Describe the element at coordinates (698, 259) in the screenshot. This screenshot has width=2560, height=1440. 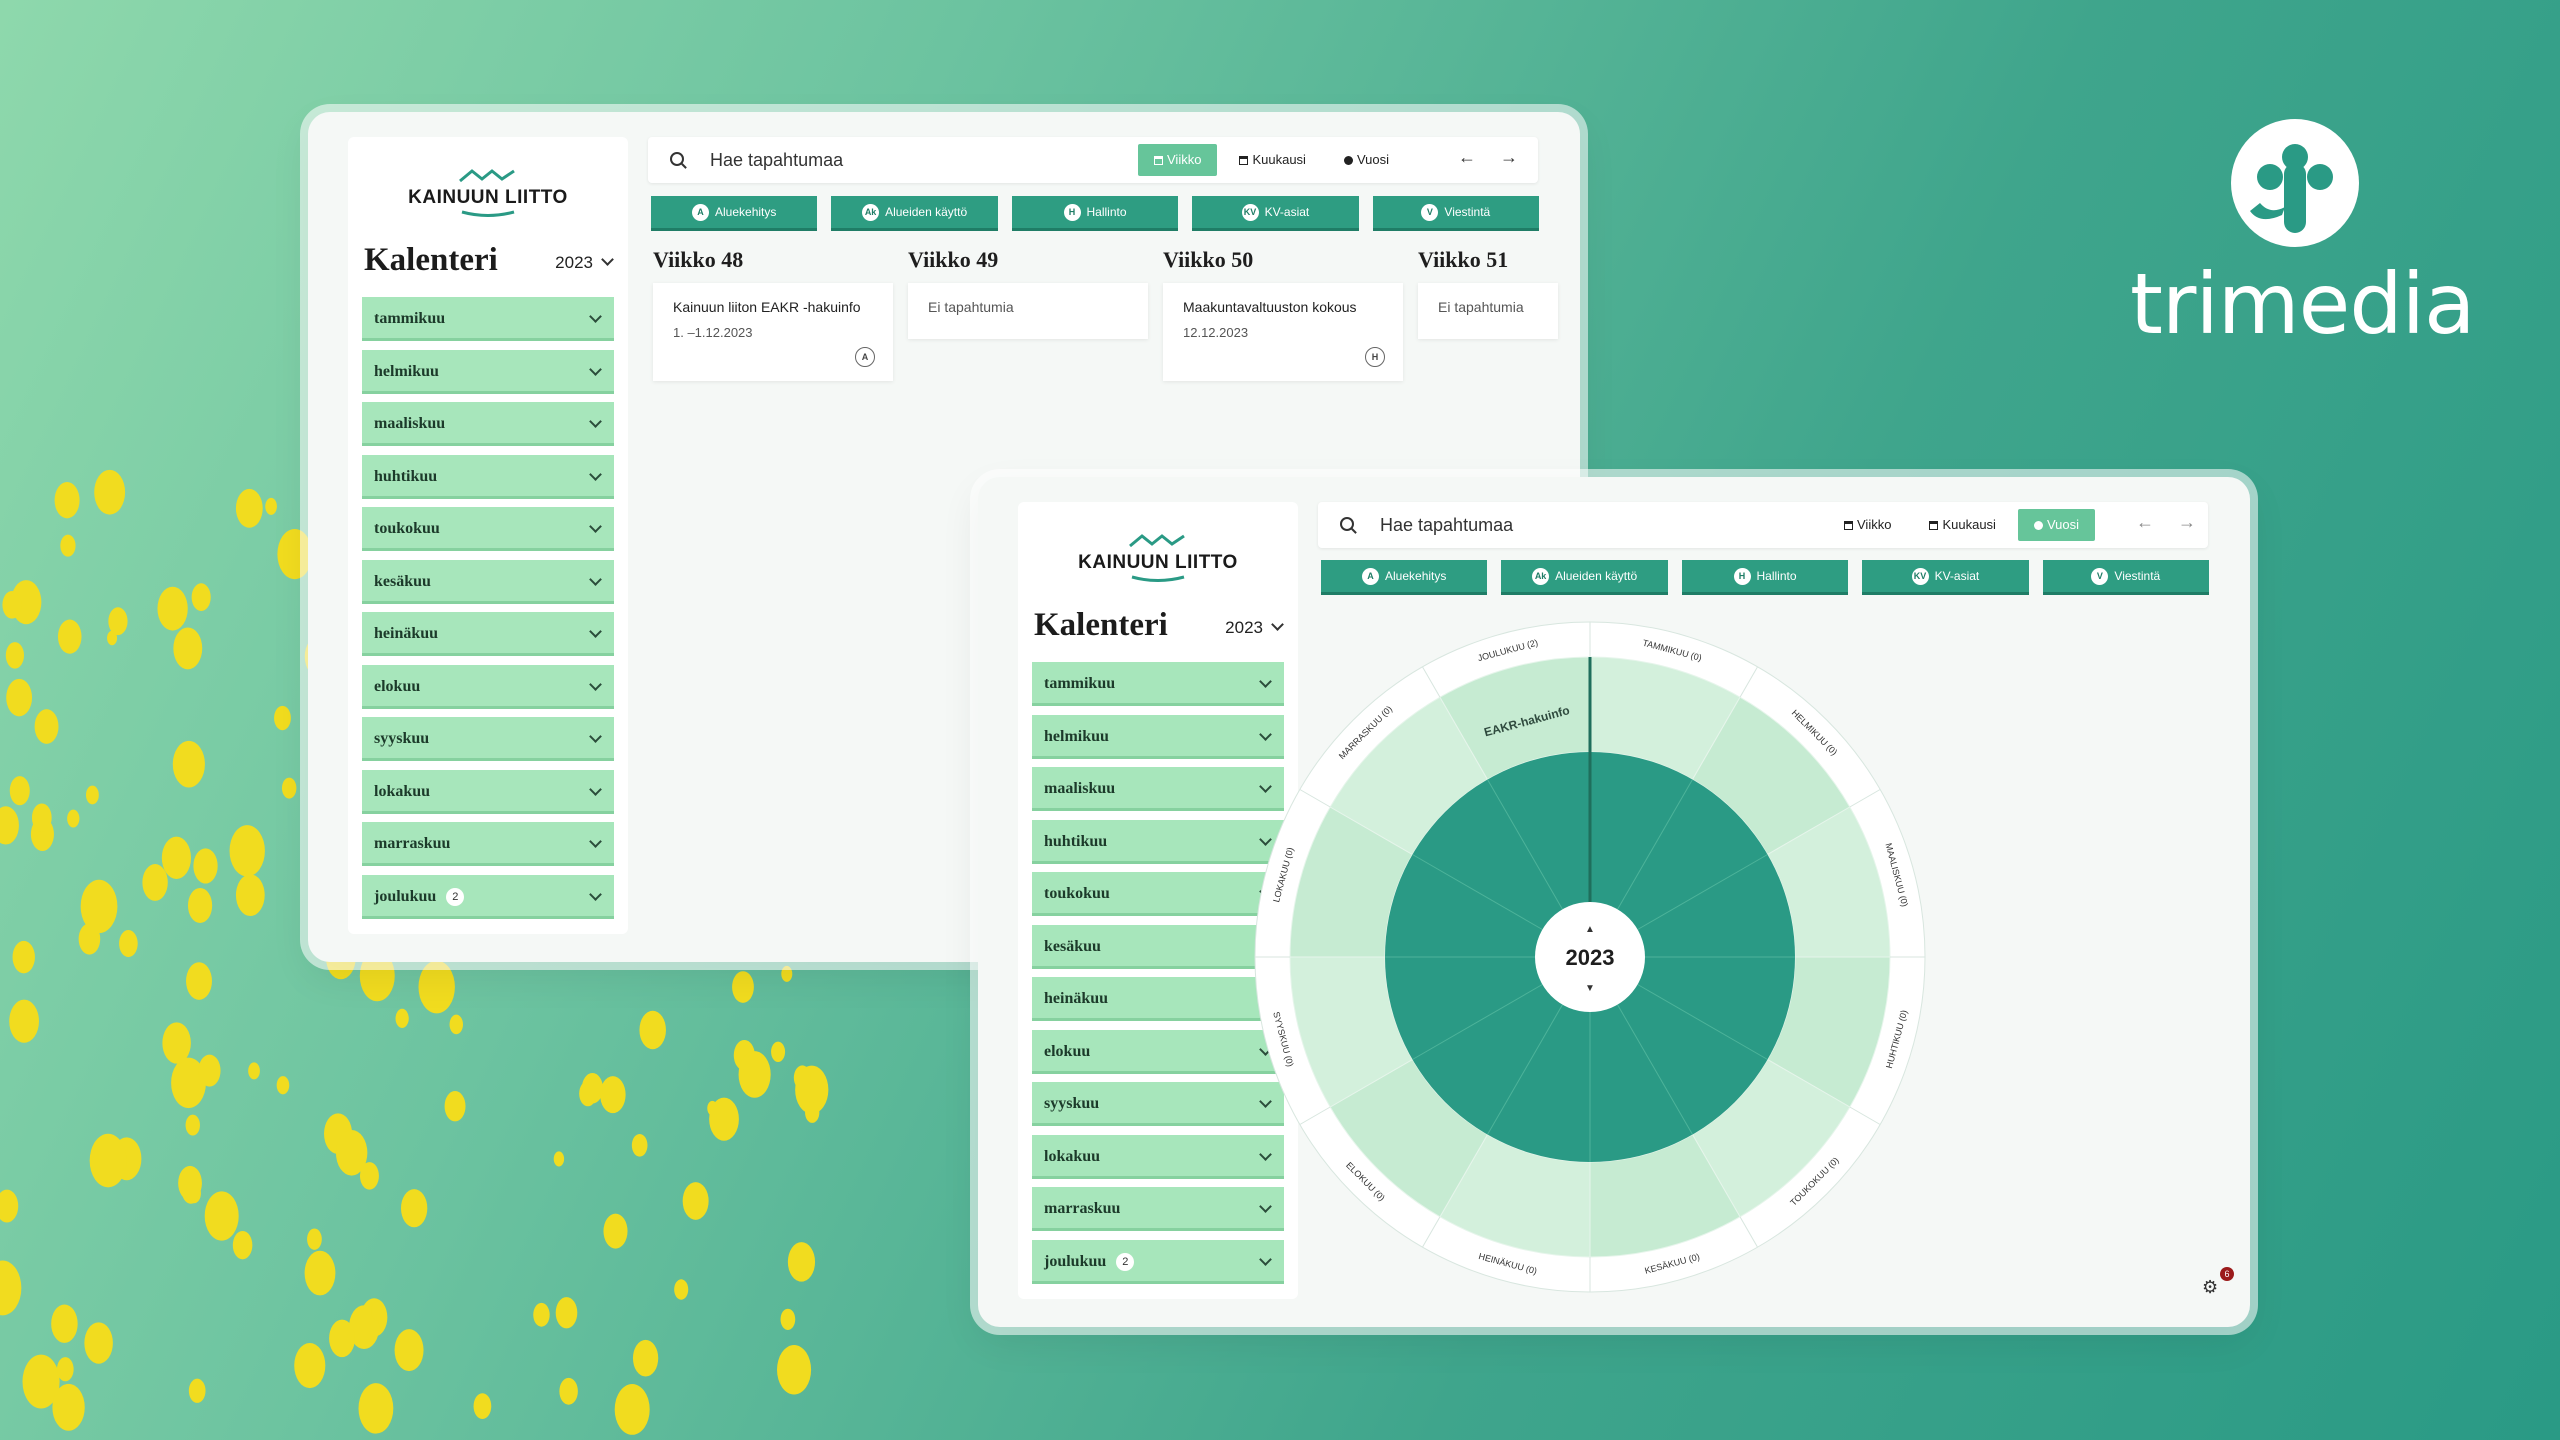
I see `week-title: Viikko 48` at that location.